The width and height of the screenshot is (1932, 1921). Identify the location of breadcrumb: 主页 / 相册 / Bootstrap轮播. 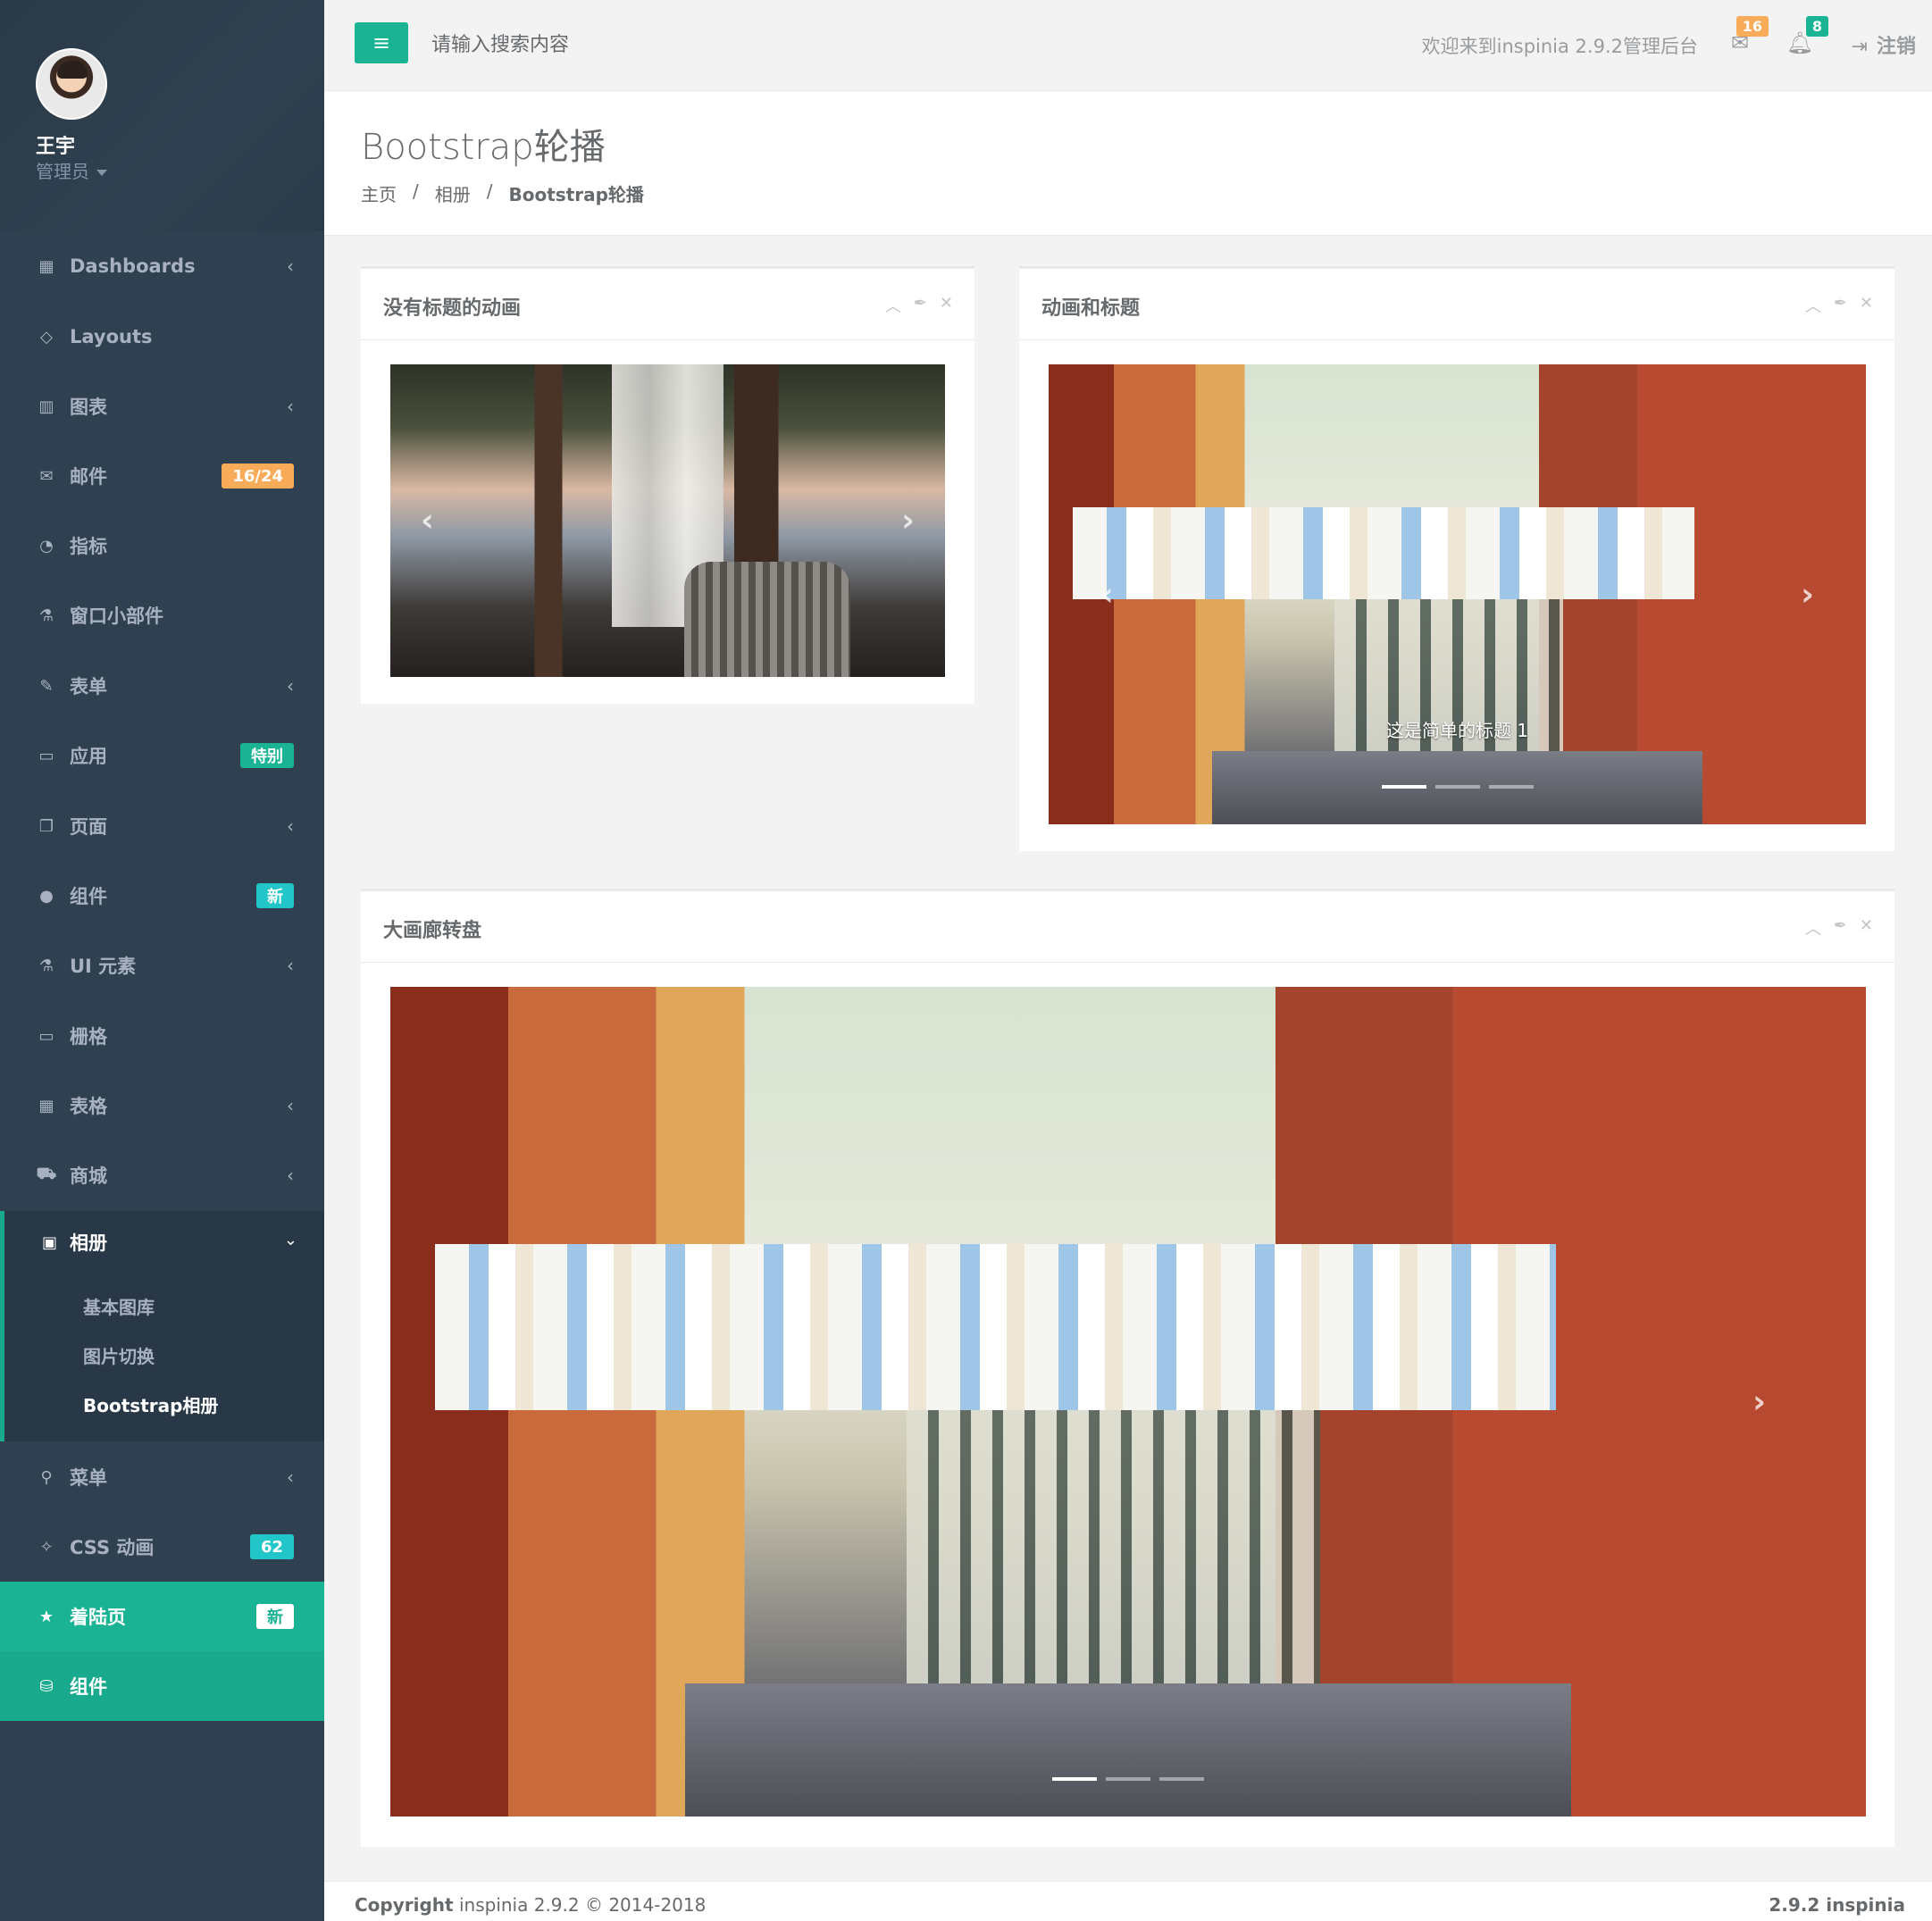
(503, 193).